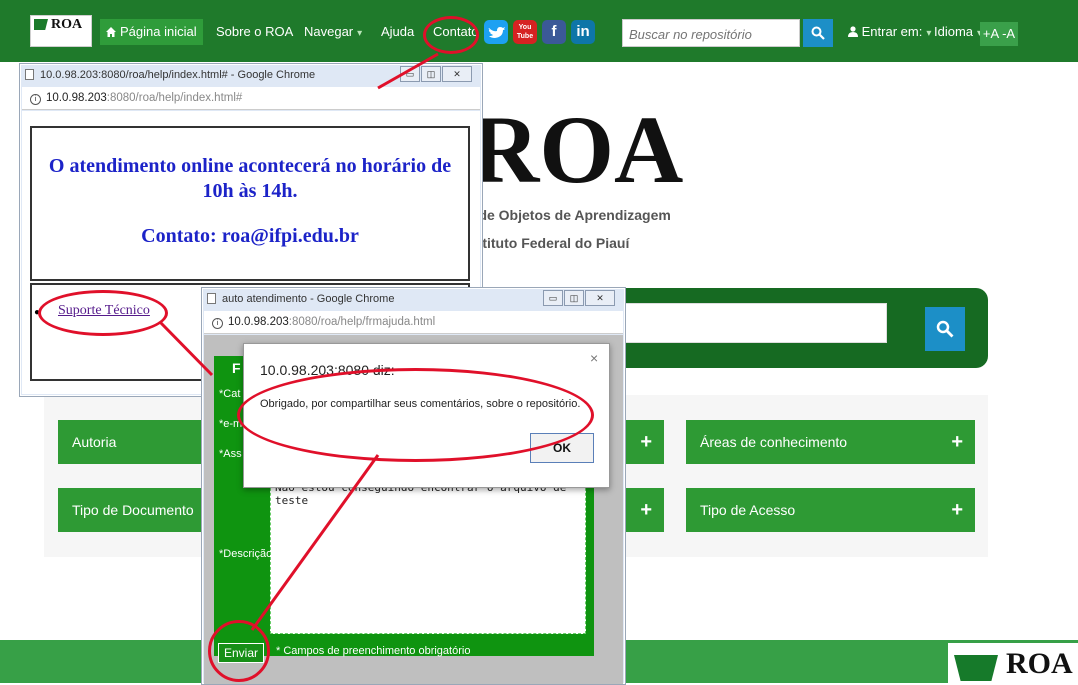  Describe the element at coordinates (315, 542) in the screenshot. I see `annotation-line-enviar` at that location.